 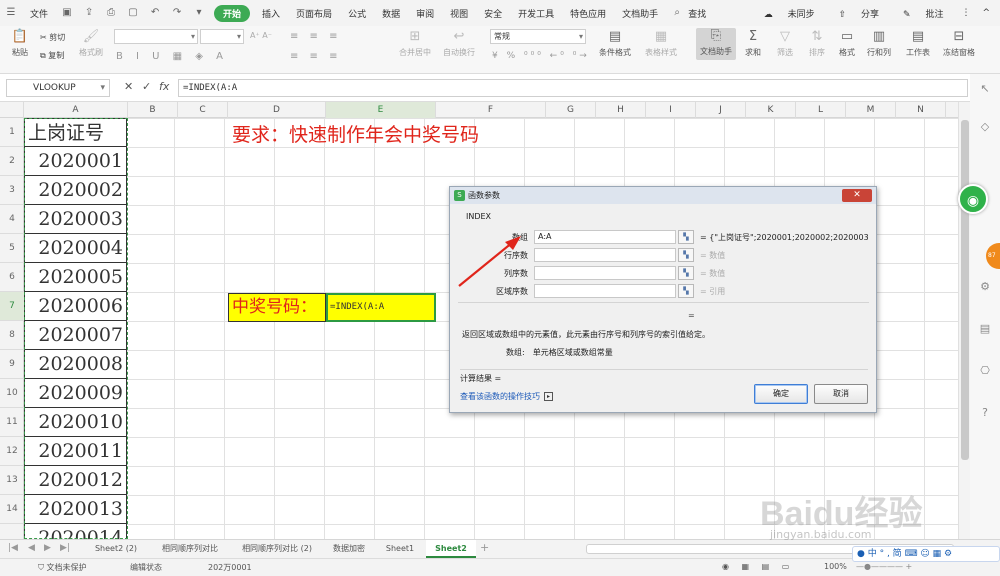 I want to click on row-header-5: 5, so click(x=12, y=248).